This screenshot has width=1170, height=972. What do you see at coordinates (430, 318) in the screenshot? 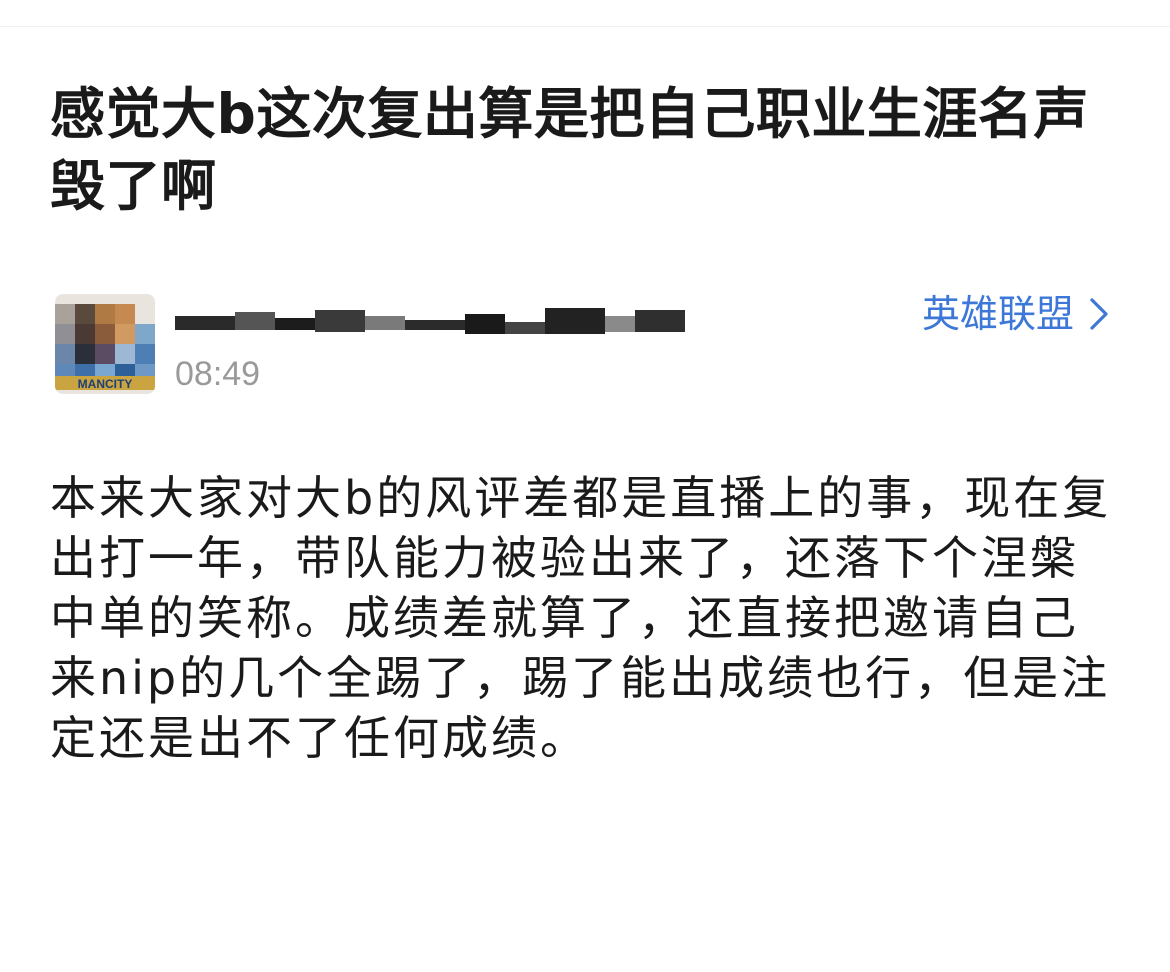
I see `author-name-redacted` at bounding box center [430, 318].